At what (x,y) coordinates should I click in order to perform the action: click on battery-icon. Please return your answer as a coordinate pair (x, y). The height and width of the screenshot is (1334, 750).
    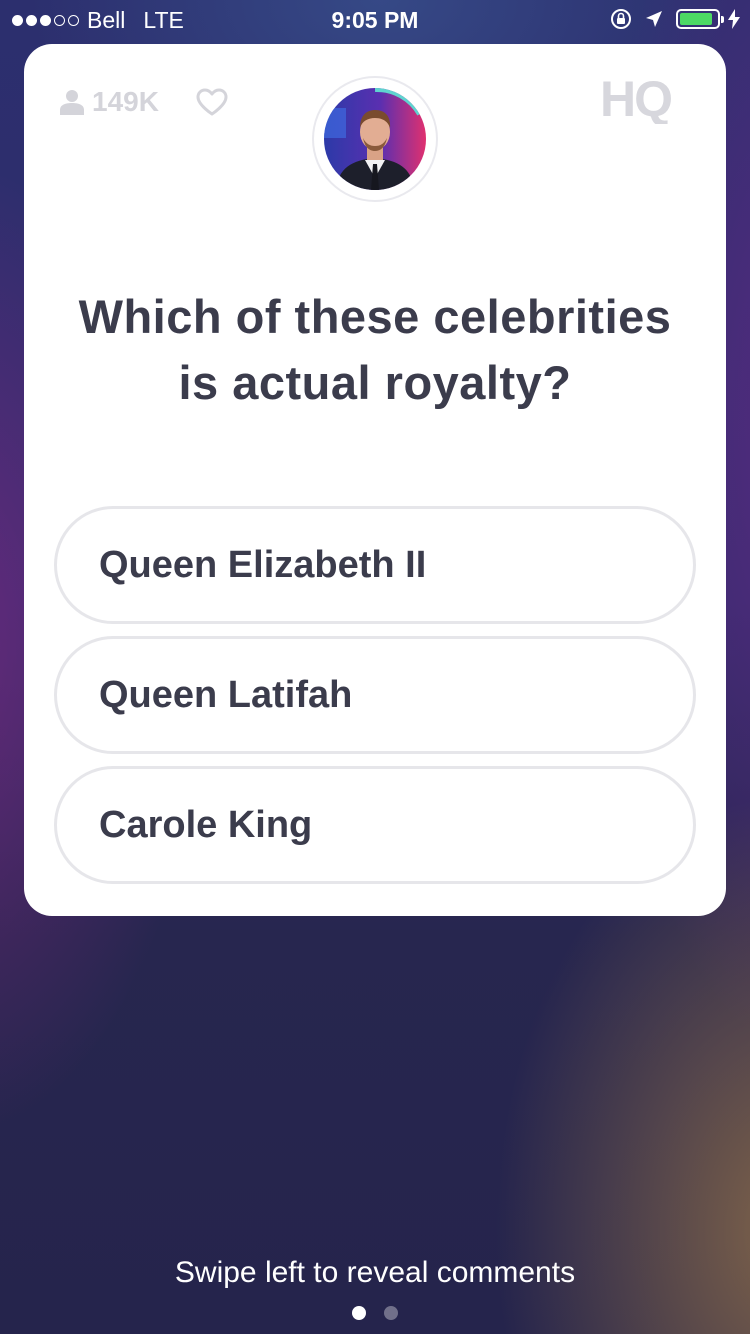
    Looking at the image, I should click on (700, 19).